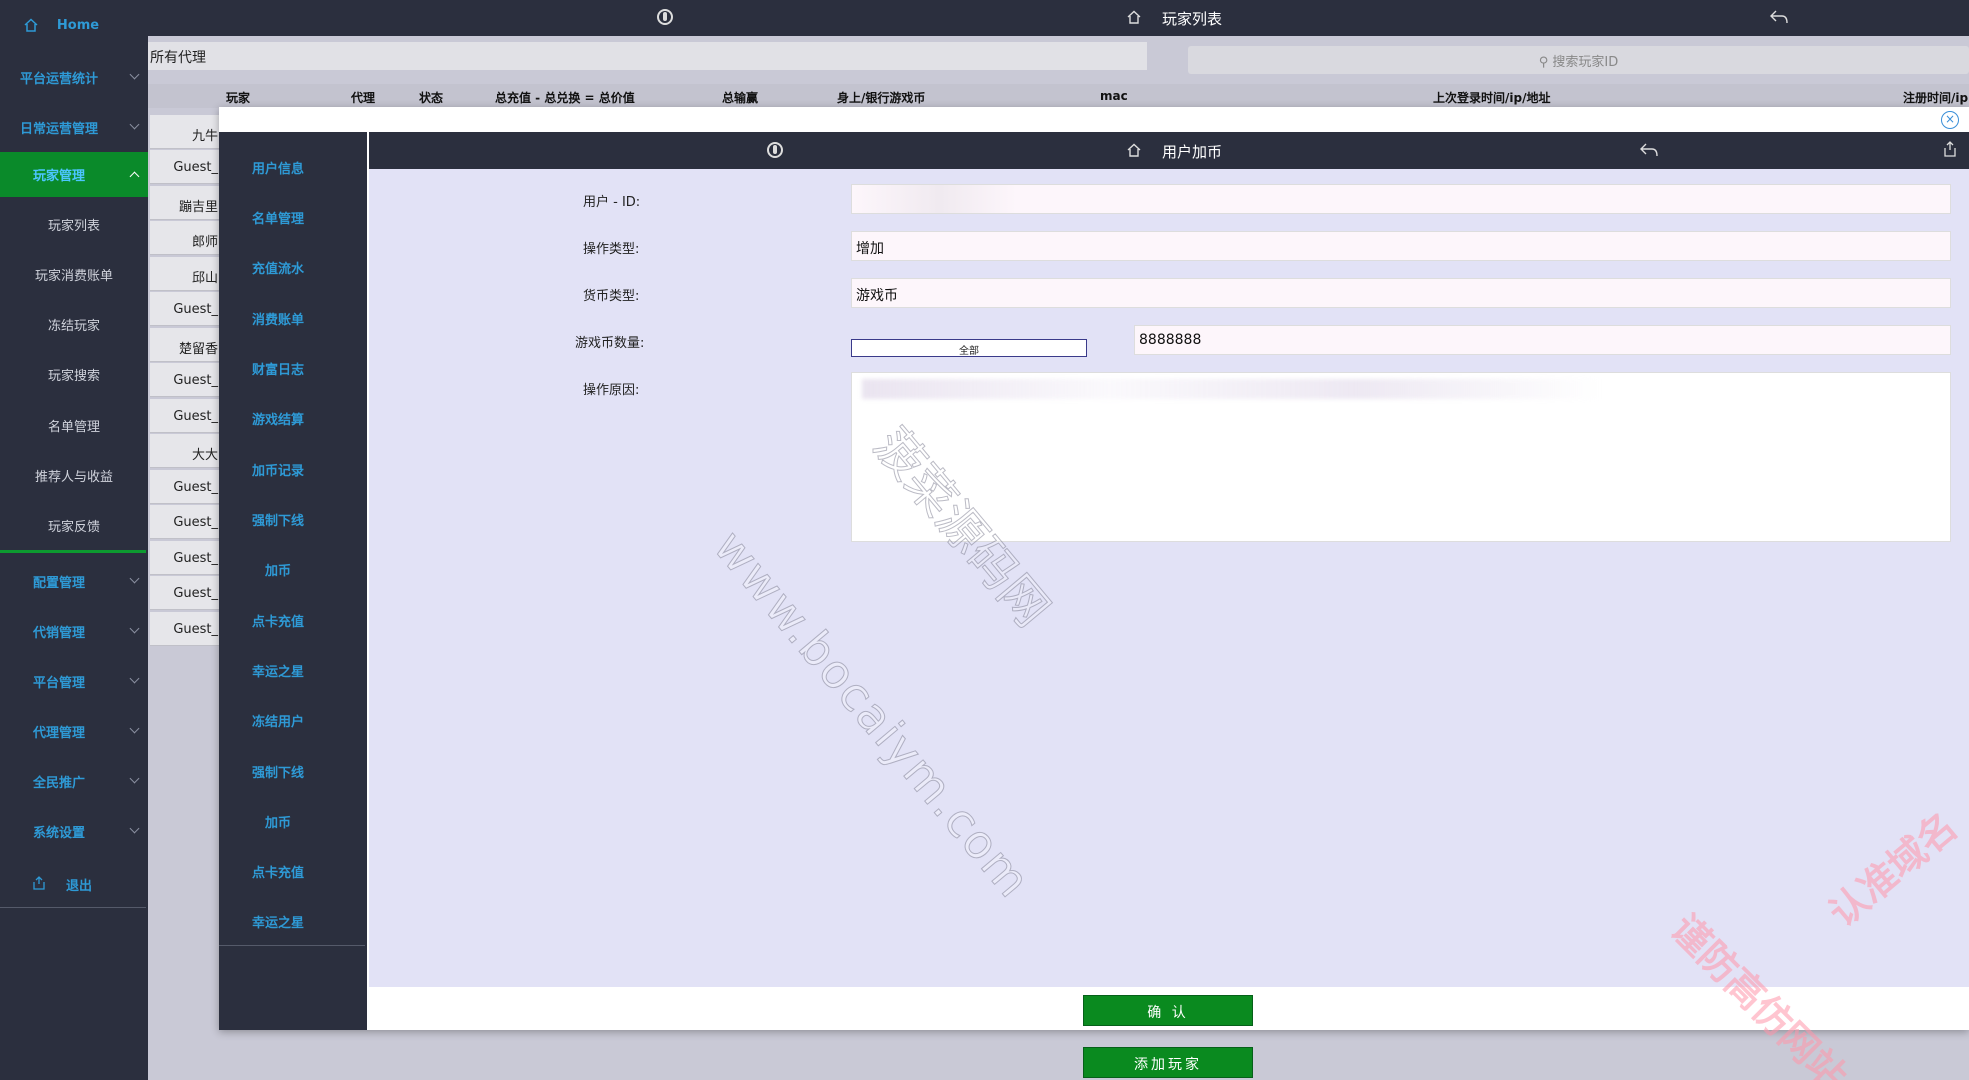 This screenshot has height=1080, width=1969. What do you see at coordinates (1232, 389) in the screenshot?
I see `blurred-text` at bounding box center [1232, 389].